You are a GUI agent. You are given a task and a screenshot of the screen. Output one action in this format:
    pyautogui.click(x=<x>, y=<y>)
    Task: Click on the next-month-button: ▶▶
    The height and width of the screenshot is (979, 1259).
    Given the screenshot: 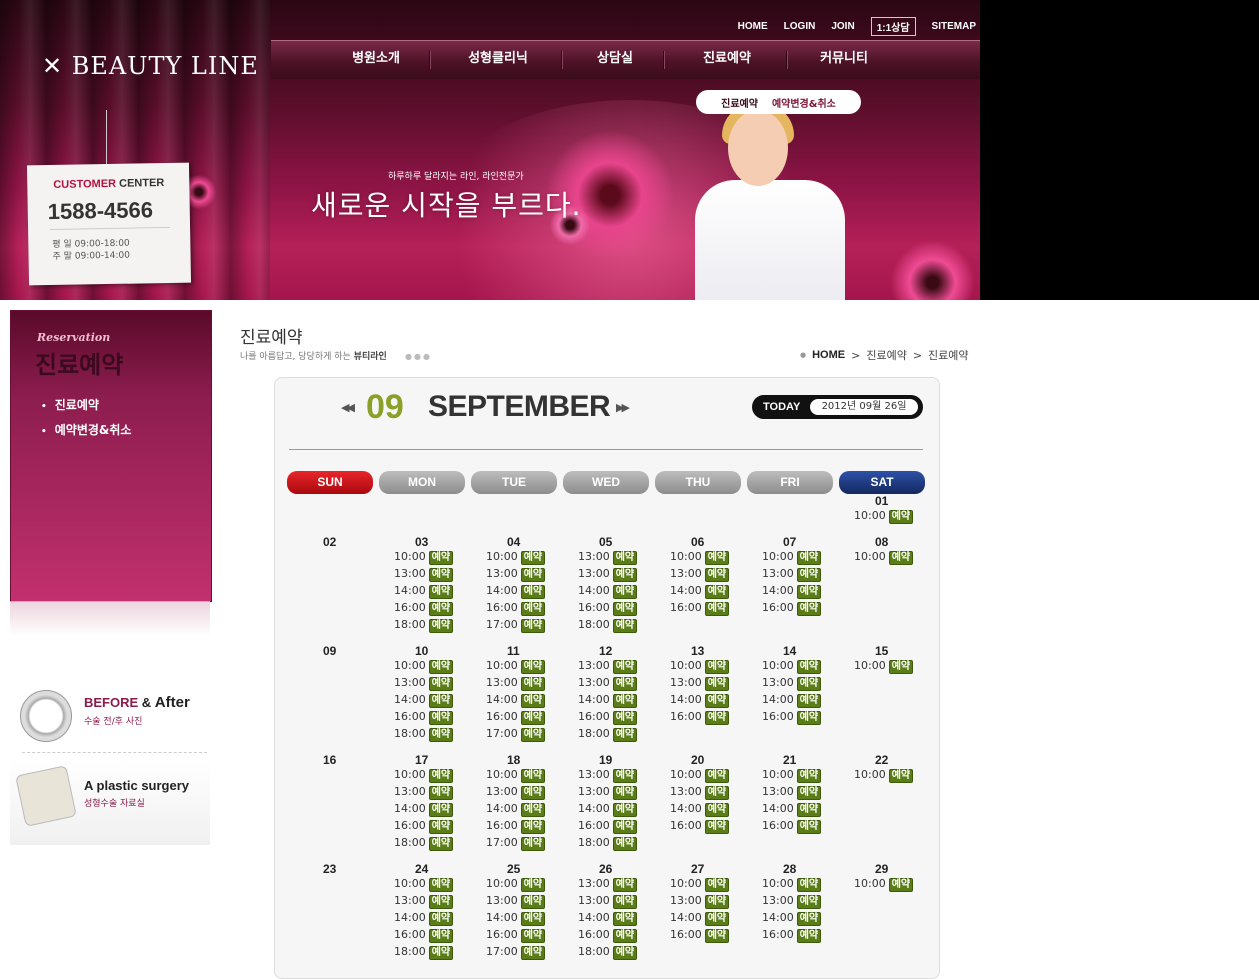 What is the action you would take?
    pyautogui.click(x=623, y=407)
    